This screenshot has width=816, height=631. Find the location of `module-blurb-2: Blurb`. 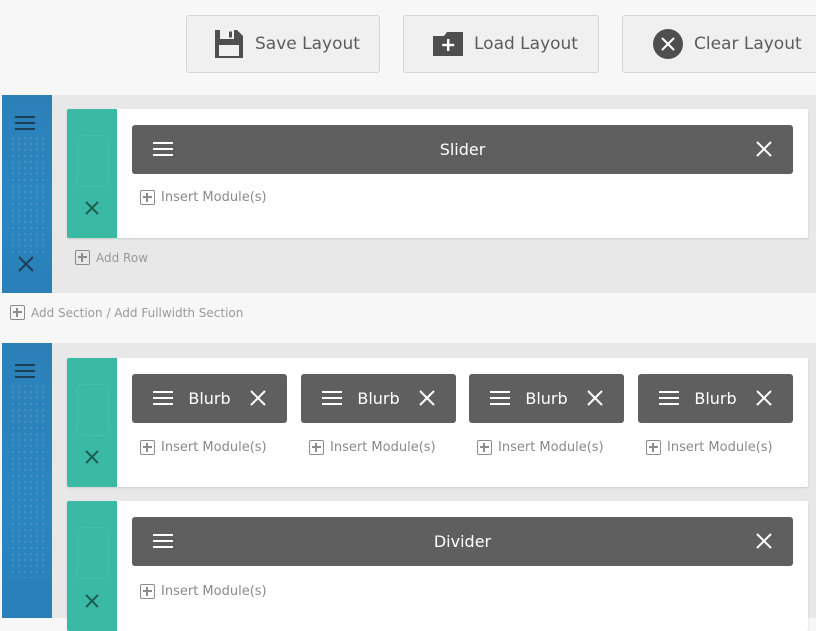

module-blurb-2: Blurb is located at coordinates (378, 398).